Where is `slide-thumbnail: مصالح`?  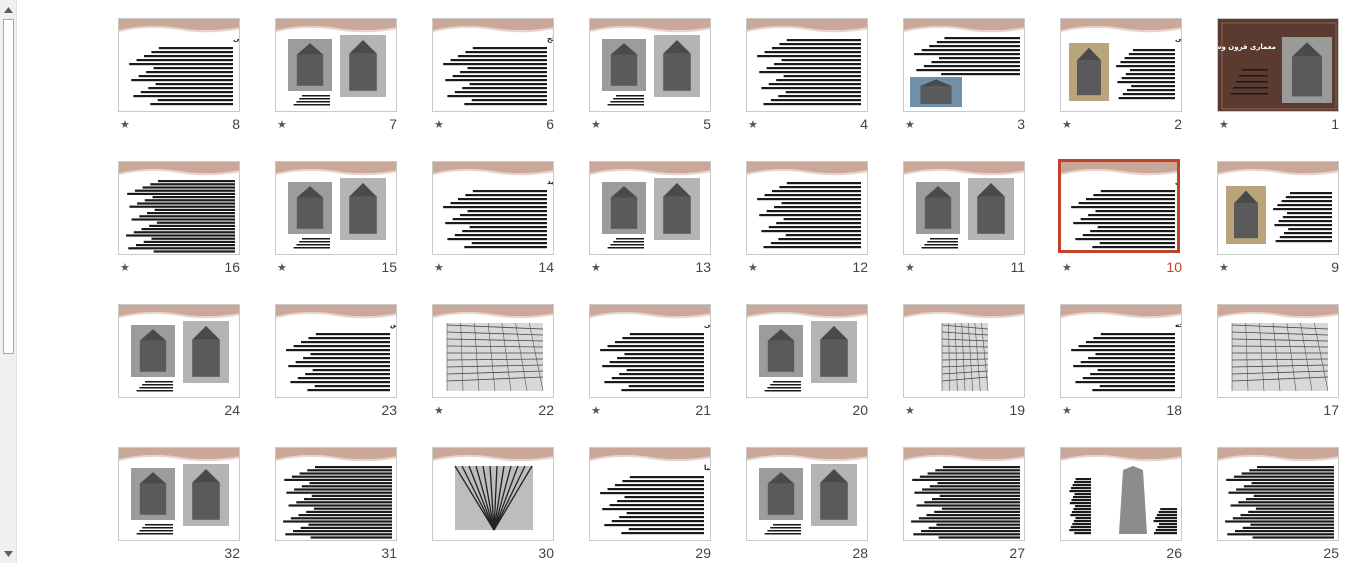
slide-thumbnail: مصالح is located at coordinates (493, 65).